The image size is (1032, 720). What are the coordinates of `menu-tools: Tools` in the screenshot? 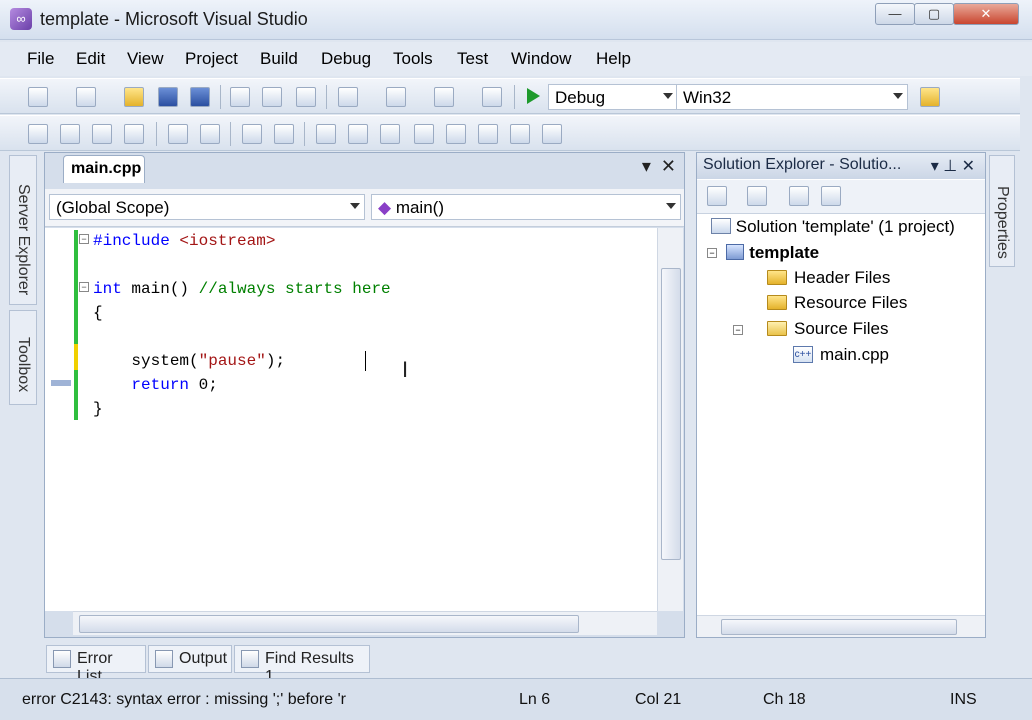 It's located at (413, 59).